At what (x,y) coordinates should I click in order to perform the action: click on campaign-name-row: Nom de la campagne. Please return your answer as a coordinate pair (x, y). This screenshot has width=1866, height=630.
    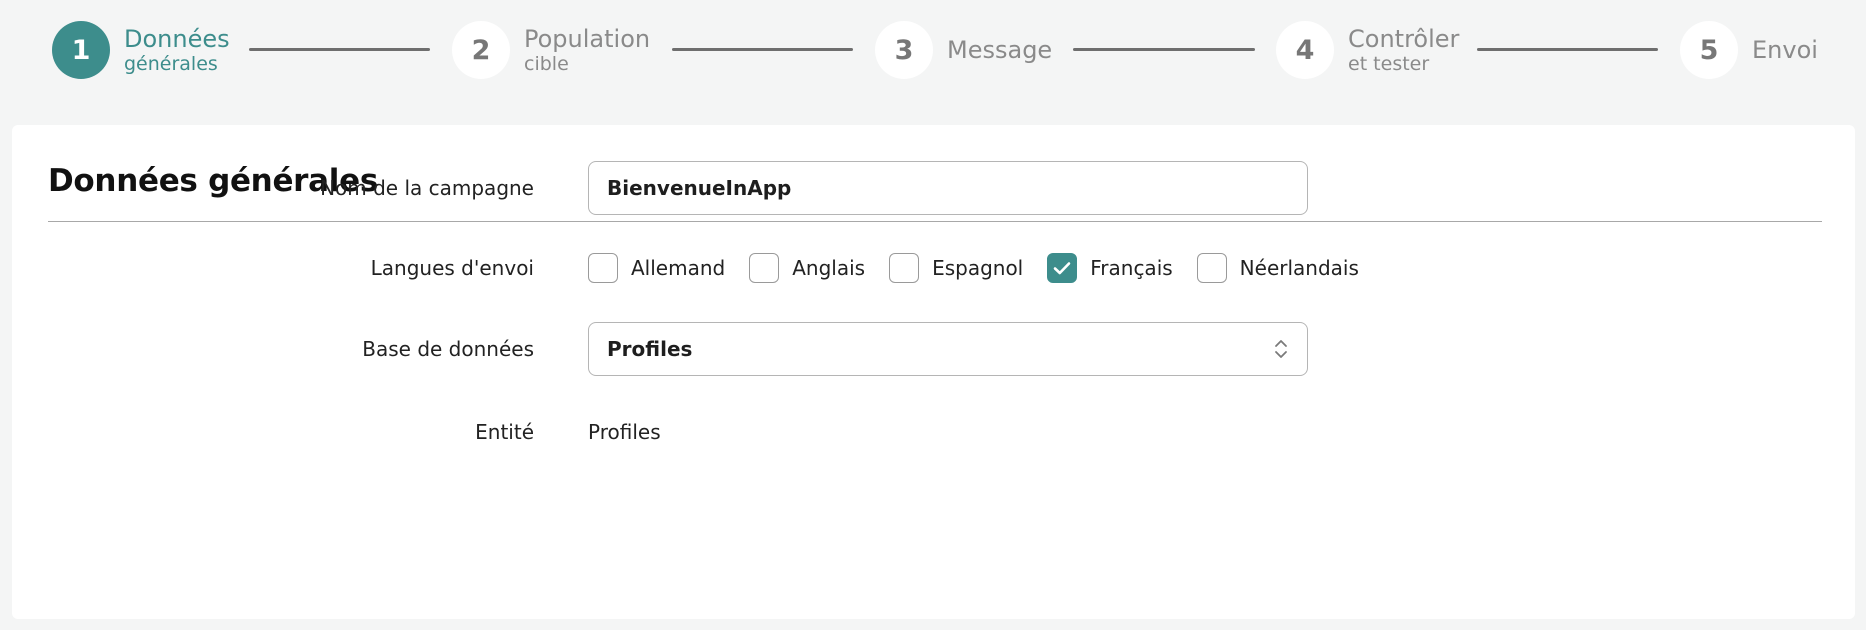
    Looking at the image, I should click on (933, 188).